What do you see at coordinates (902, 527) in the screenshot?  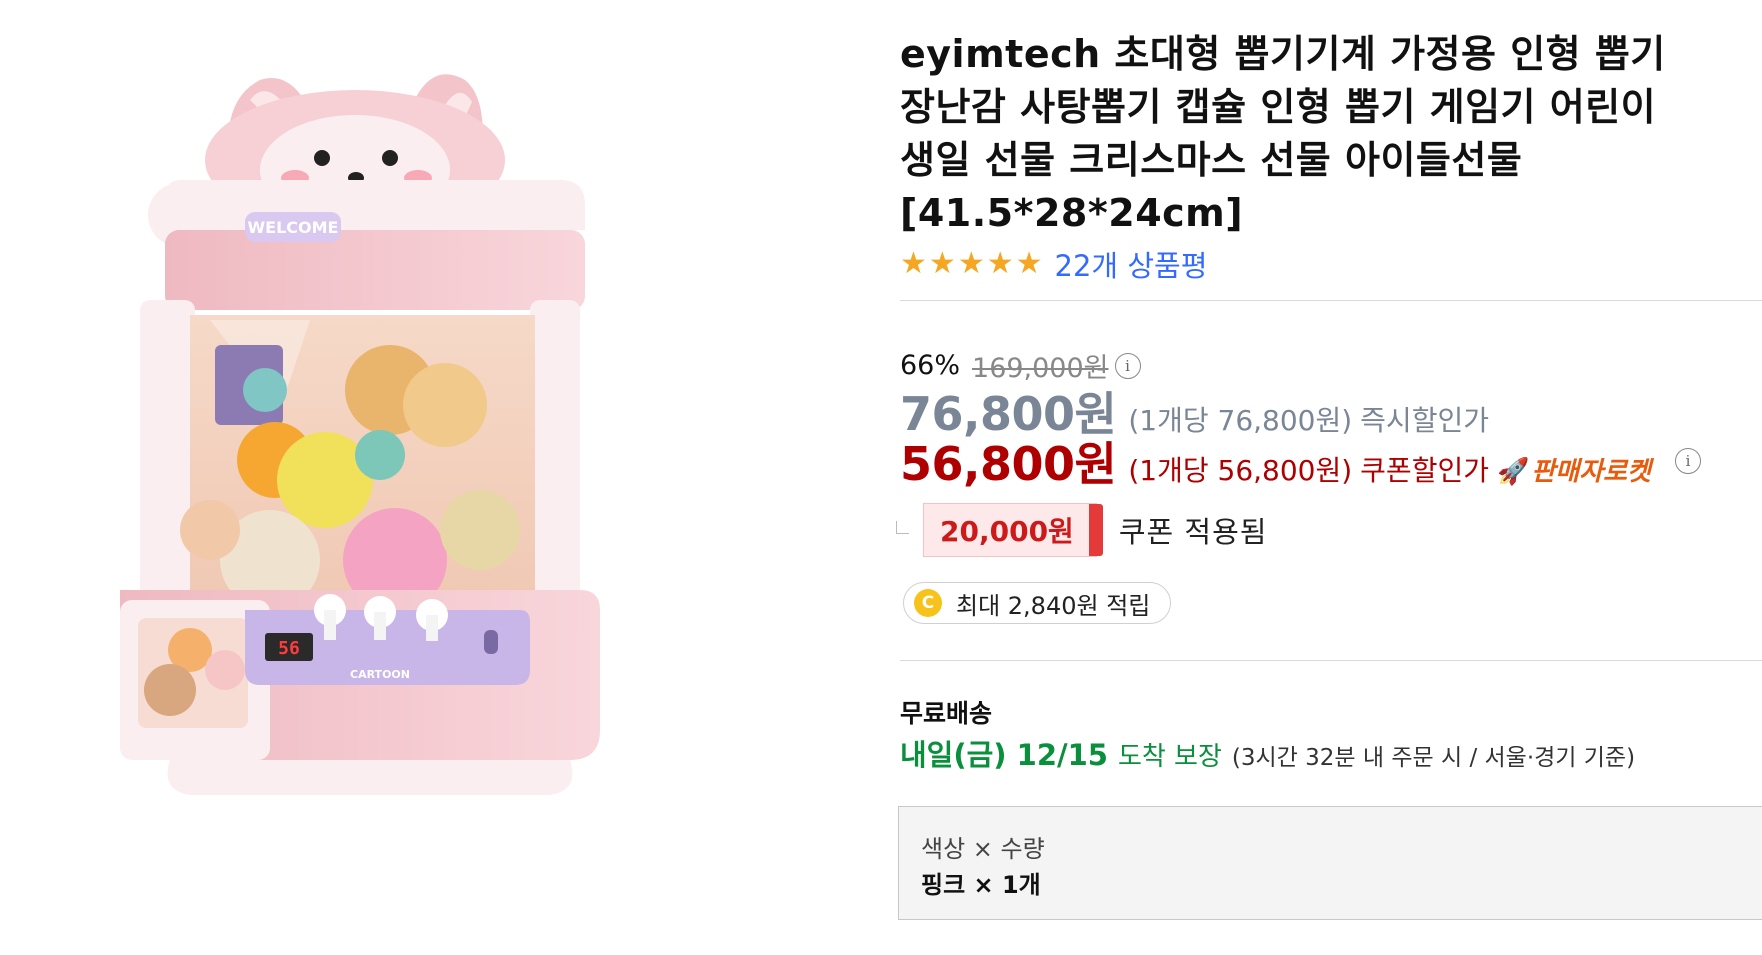 I see `corner-mark` at bounding box center [902, 527].